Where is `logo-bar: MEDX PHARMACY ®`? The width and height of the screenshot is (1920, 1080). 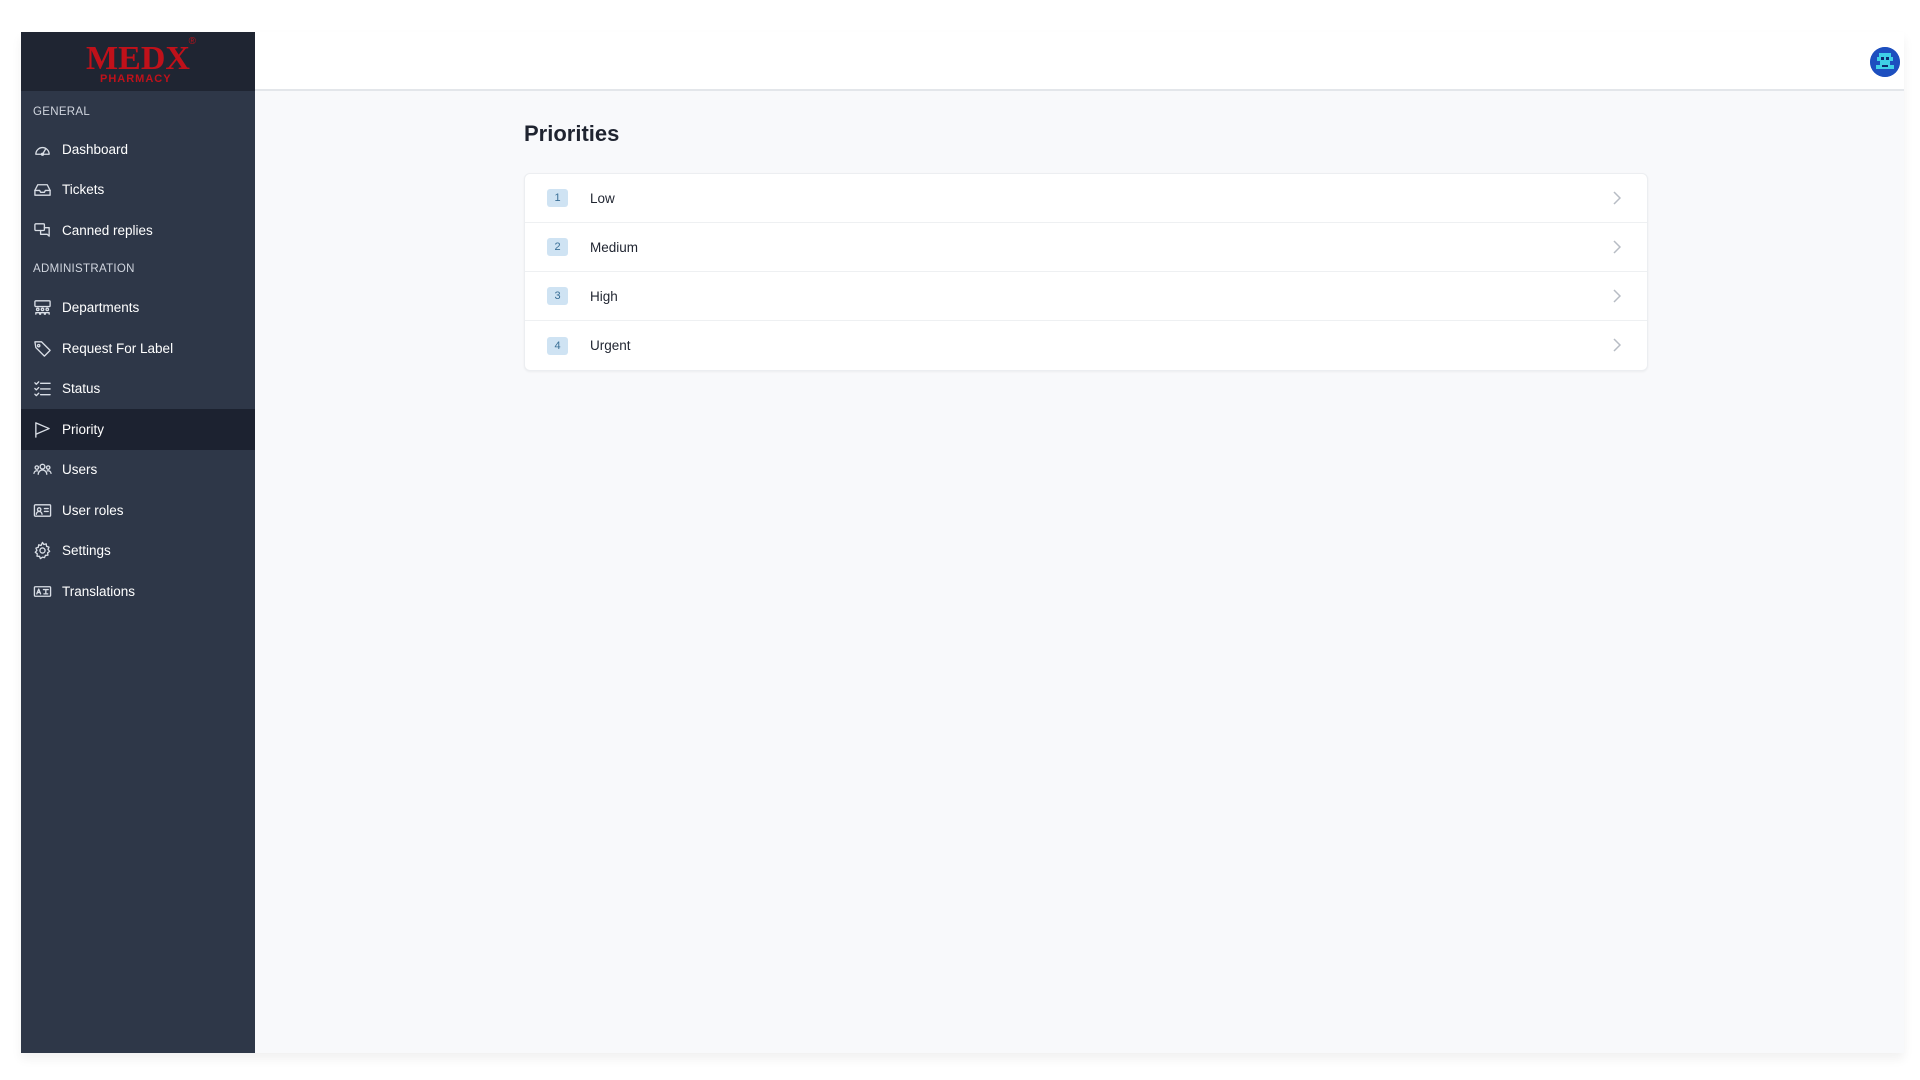 logo-bar: MEDX PHARMACY ® is located at coordinates (138, 61).